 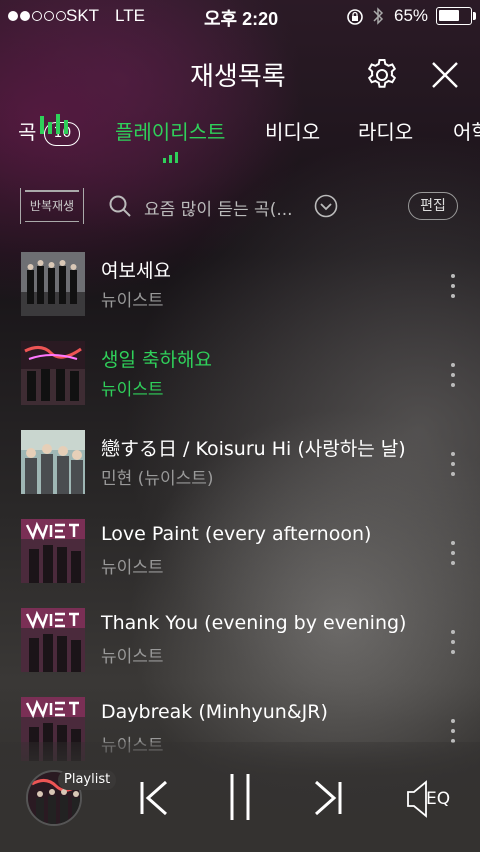 What do you see at coordinates (54, 124) in the screenshot?
I see `now-playing-equalizer-icon` at bounding box center [54, 124].